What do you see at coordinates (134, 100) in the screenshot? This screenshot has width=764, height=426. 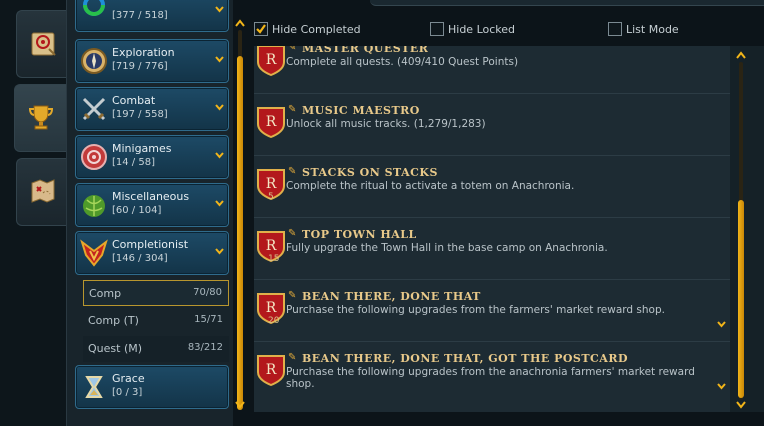 I see `category-label: Combat` at bounding box center [134, 100].